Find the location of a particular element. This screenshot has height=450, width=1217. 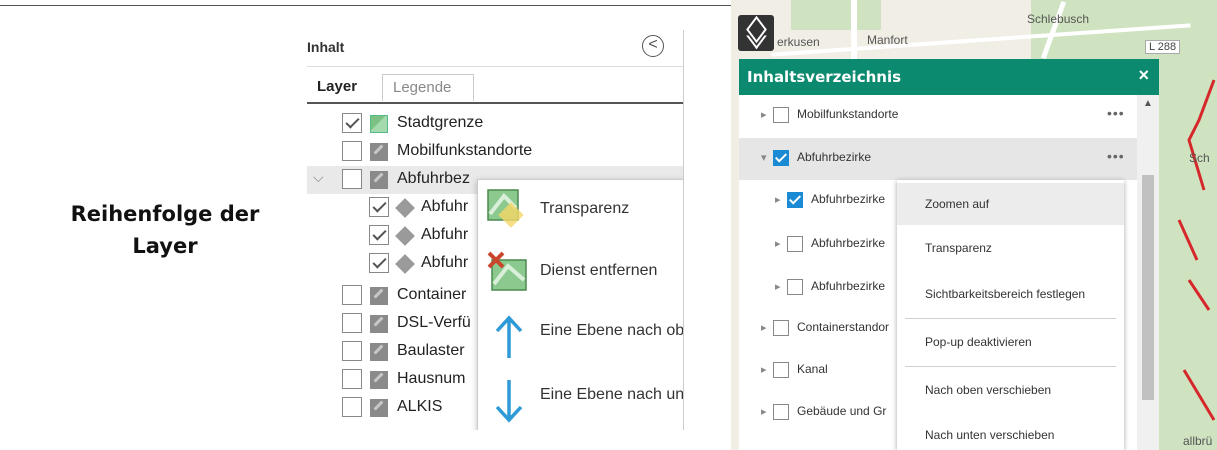

layer-label: DSL-Verfü is located at coordinates (434, 322).